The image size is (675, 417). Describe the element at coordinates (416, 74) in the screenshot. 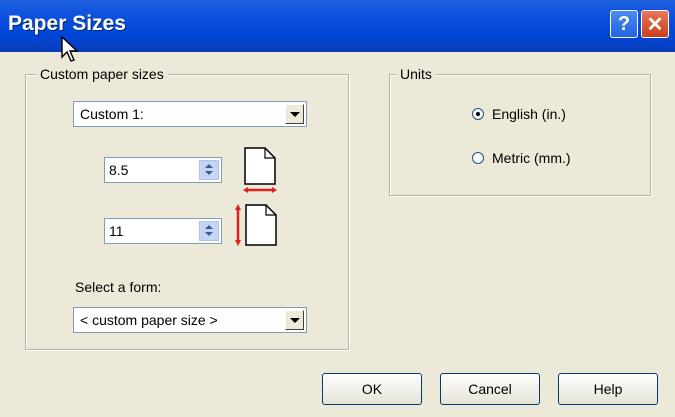

I see `units-label: Units` at that location.